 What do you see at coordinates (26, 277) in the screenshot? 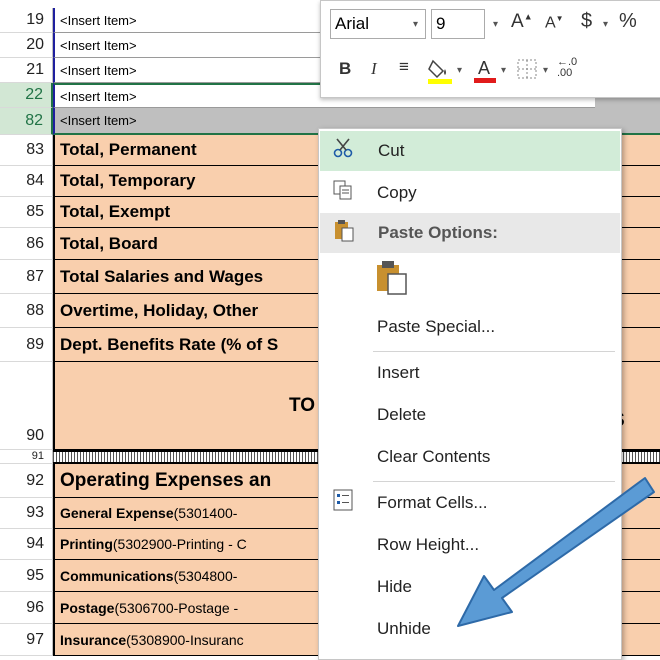
I see `row-header: 87` at bounding box center [26, 277].